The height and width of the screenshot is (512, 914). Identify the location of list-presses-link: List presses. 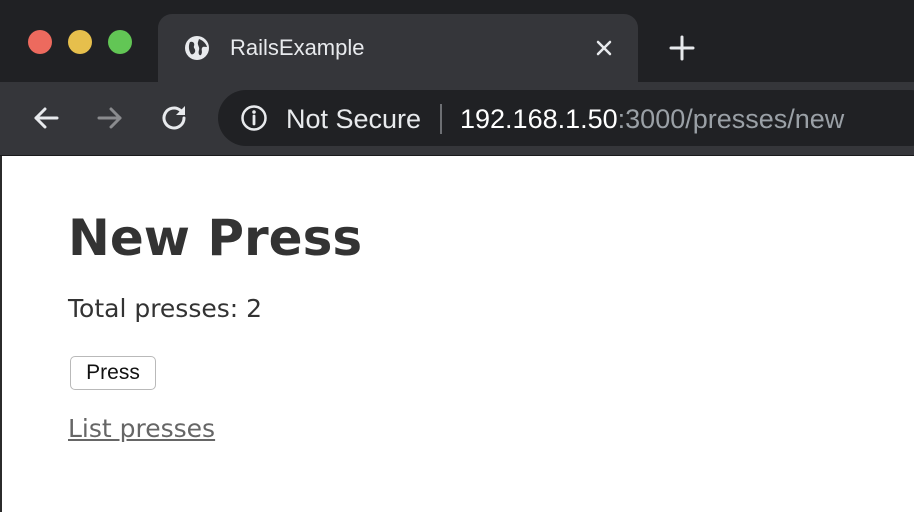
(141, 429).